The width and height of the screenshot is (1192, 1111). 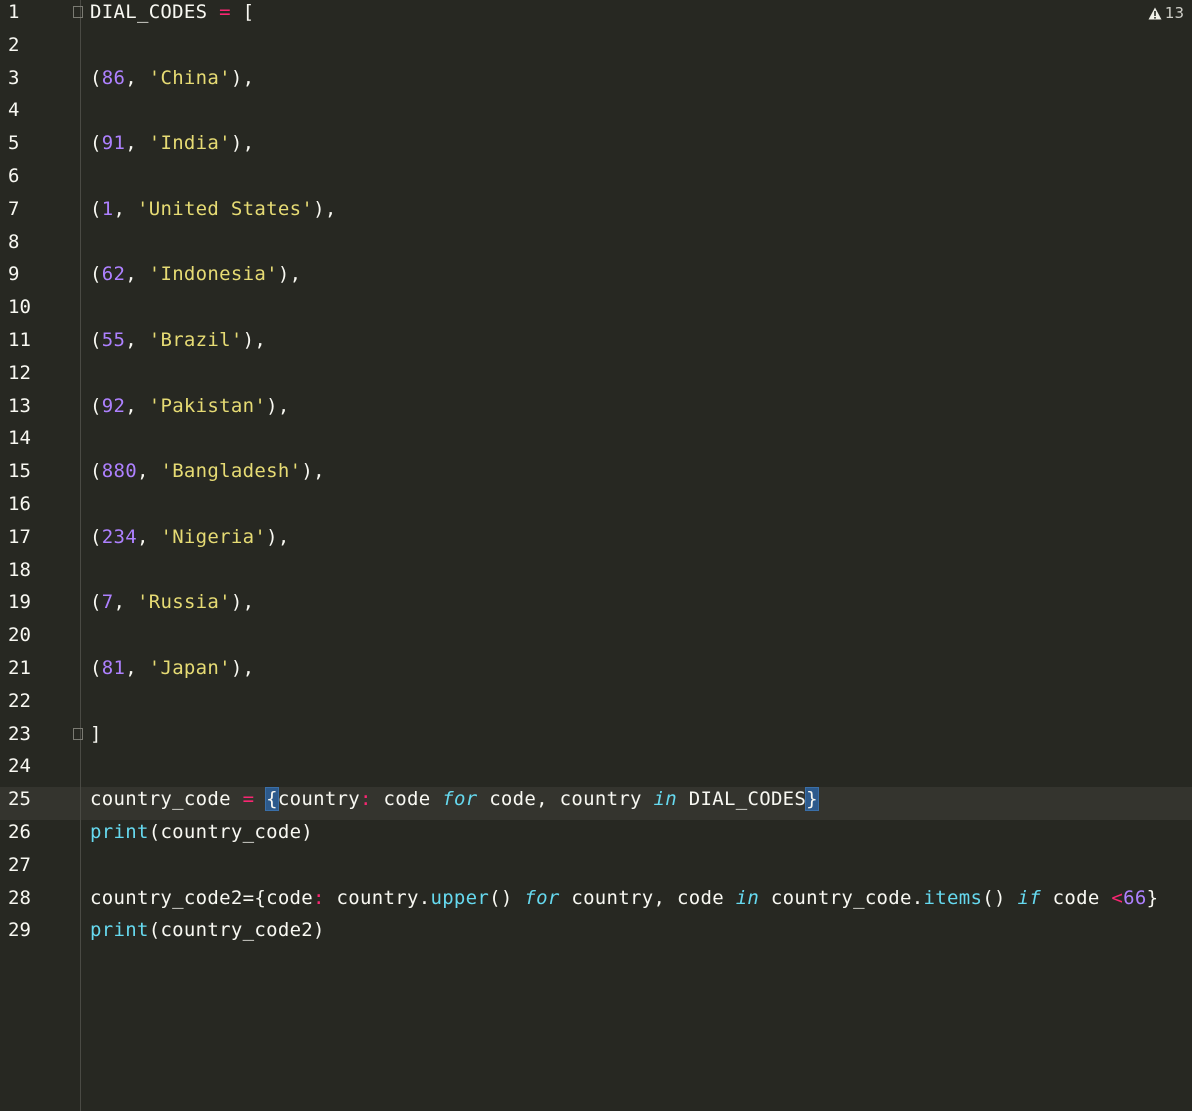 I want to click on code-line-text: print(country_code2), so click(x=207, y=930).